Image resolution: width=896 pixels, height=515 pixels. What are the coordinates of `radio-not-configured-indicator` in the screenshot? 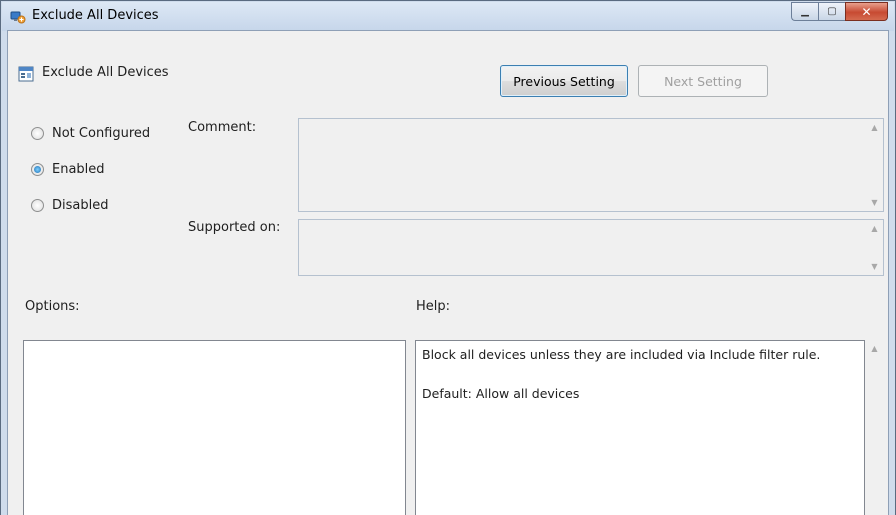 It's located at (37, 133).